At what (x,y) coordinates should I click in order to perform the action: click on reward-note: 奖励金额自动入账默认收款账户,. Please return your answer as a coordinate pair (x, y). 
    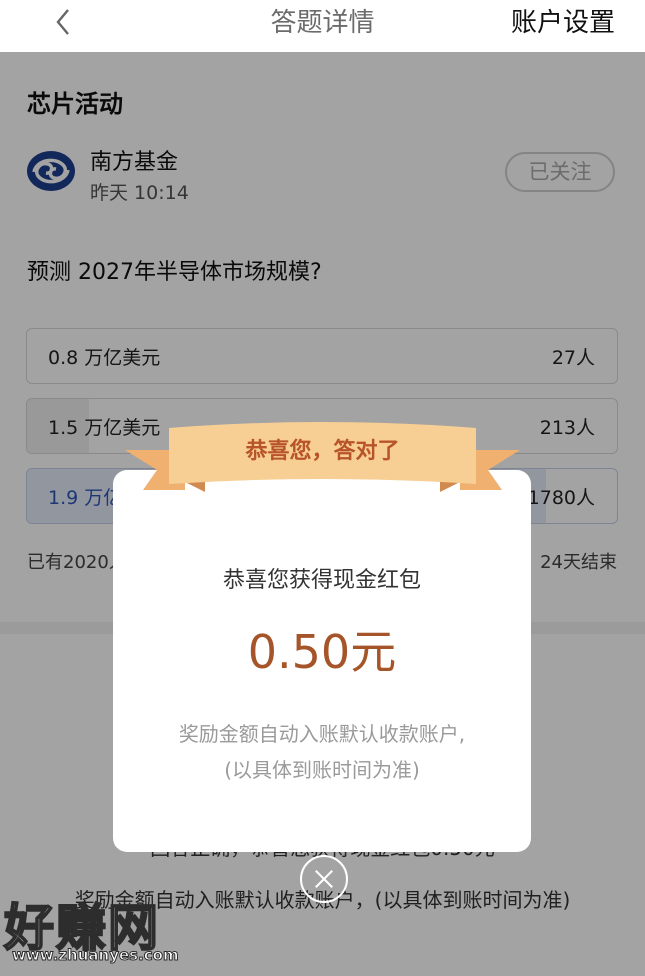
    Looking at the image, I should click on (322, 734).